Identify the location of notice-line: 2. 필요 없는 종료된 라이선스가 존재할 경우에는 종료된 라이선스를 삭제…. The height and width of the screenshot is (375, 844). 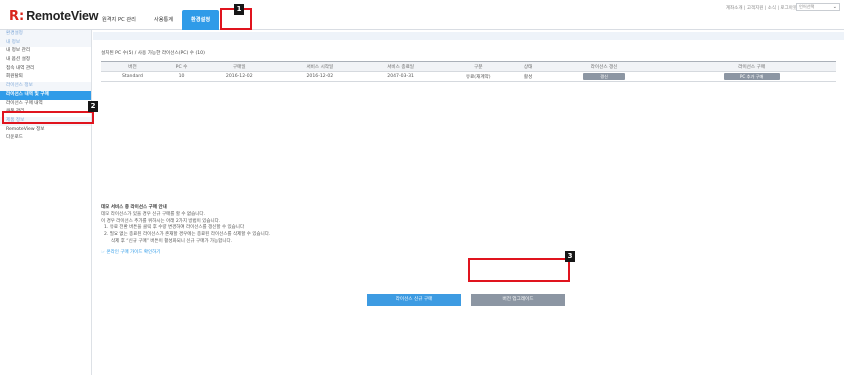
(187, 235).